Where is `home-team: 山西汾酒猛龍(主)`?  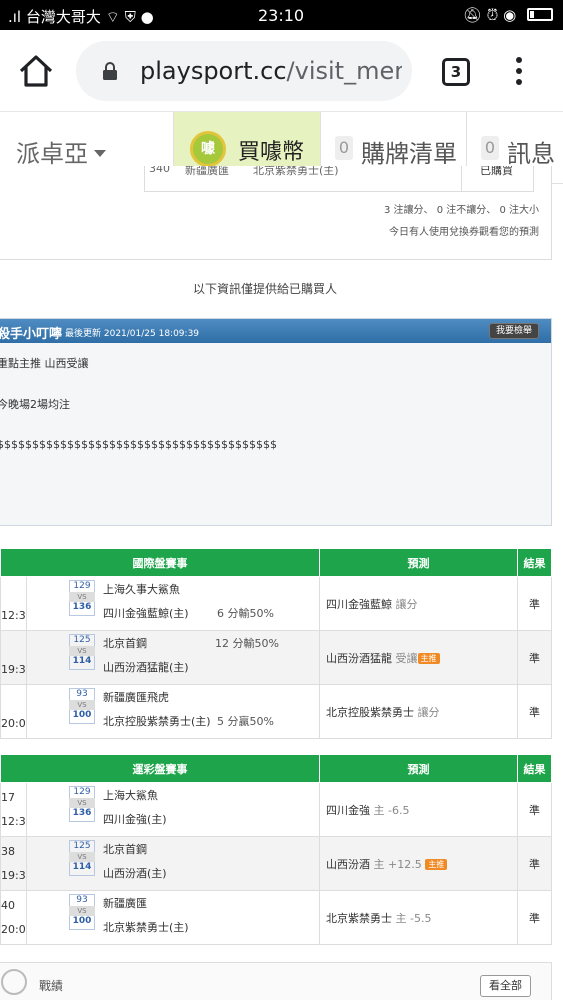
home-team: 山西汾酒猛龍(主) is located at coordinates (146, 667).